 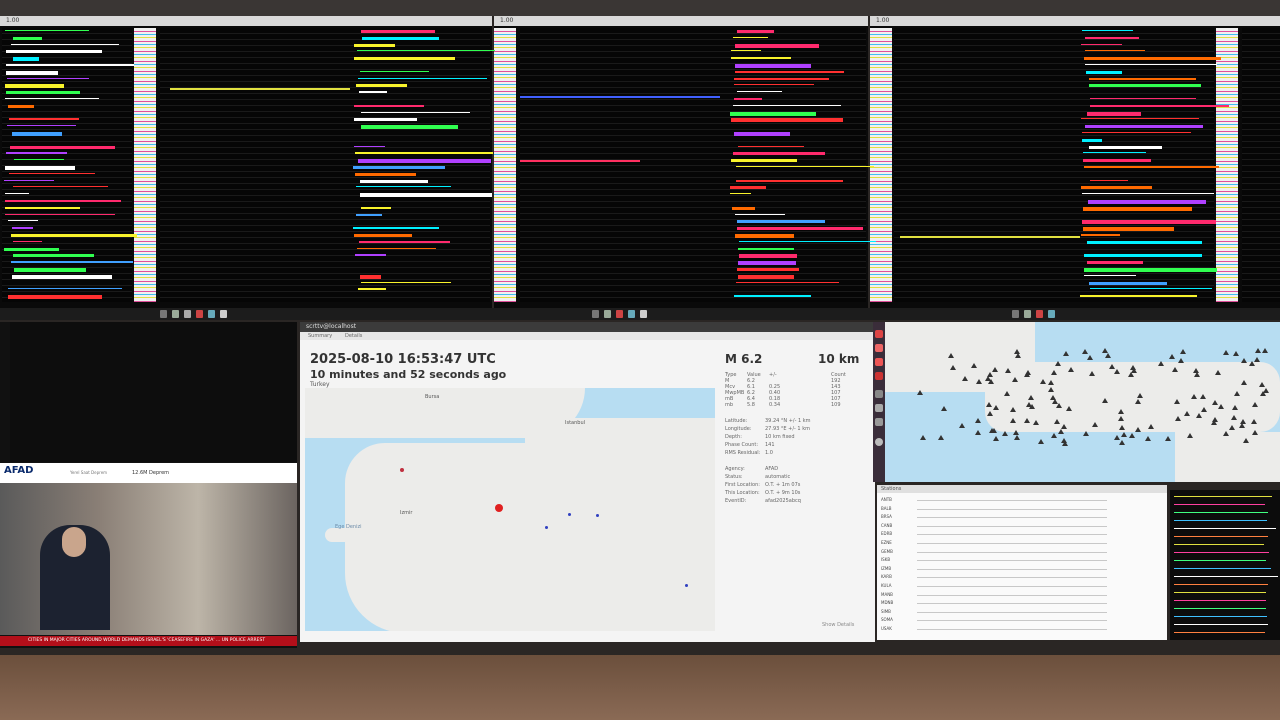 What do you see at coordinates (510, 509) in the screenshot?
I see `event-map: Bursa Istanbul Izmir Ege Denizi` at bounding box center [510, 509].